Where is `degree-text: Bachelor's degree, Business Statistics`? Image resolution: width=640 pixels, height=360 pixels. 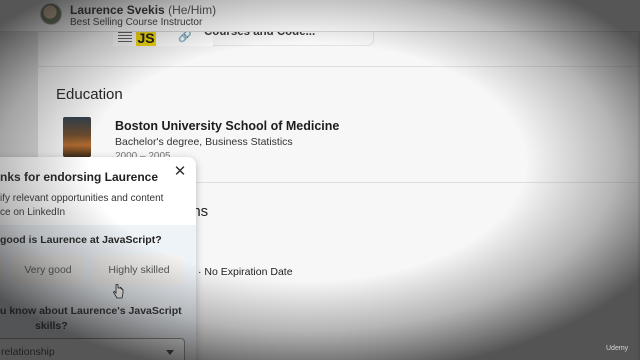 degree-text: Bachelor's degree, Business Statistics is located at coordinates (204, 142).